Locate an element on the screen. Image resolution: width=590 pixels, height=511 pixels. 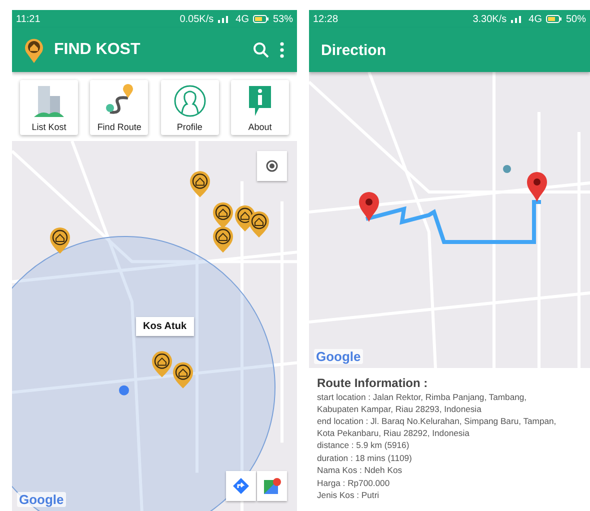
route-info-line: distance : 5.9 km (5916) is located at coordinates (363, 446).